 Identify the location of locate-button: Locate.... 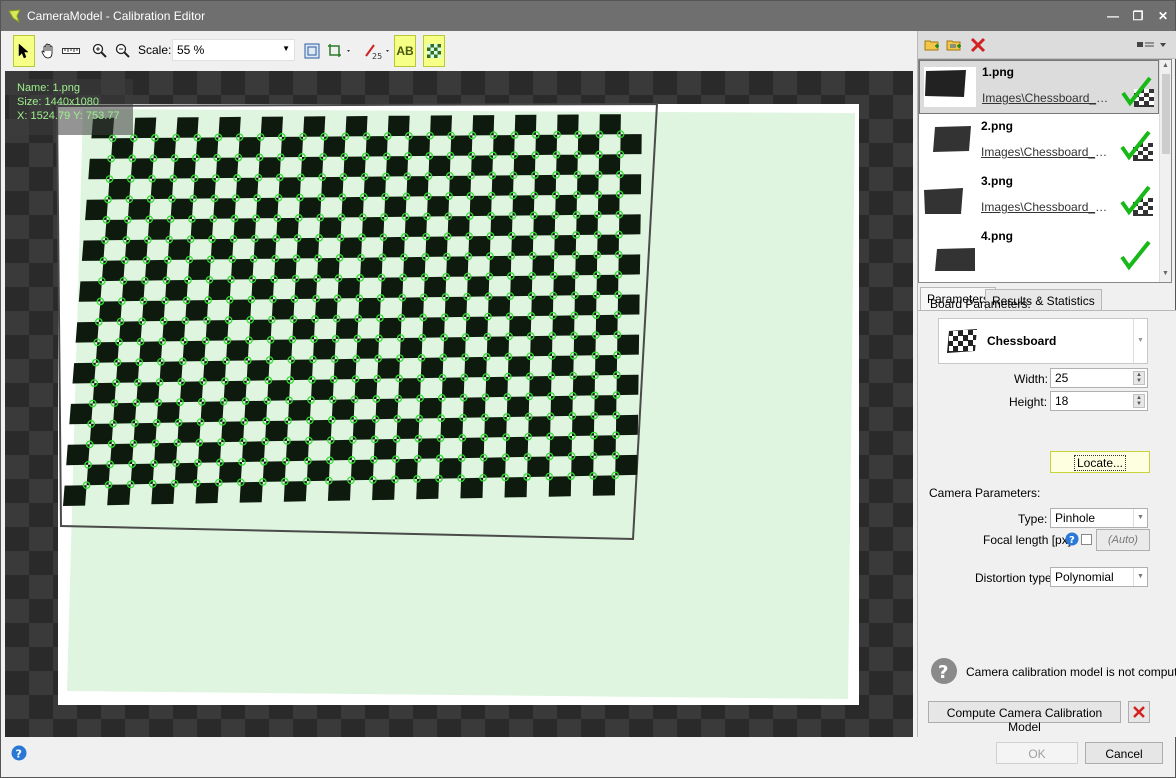
(1100, 462).